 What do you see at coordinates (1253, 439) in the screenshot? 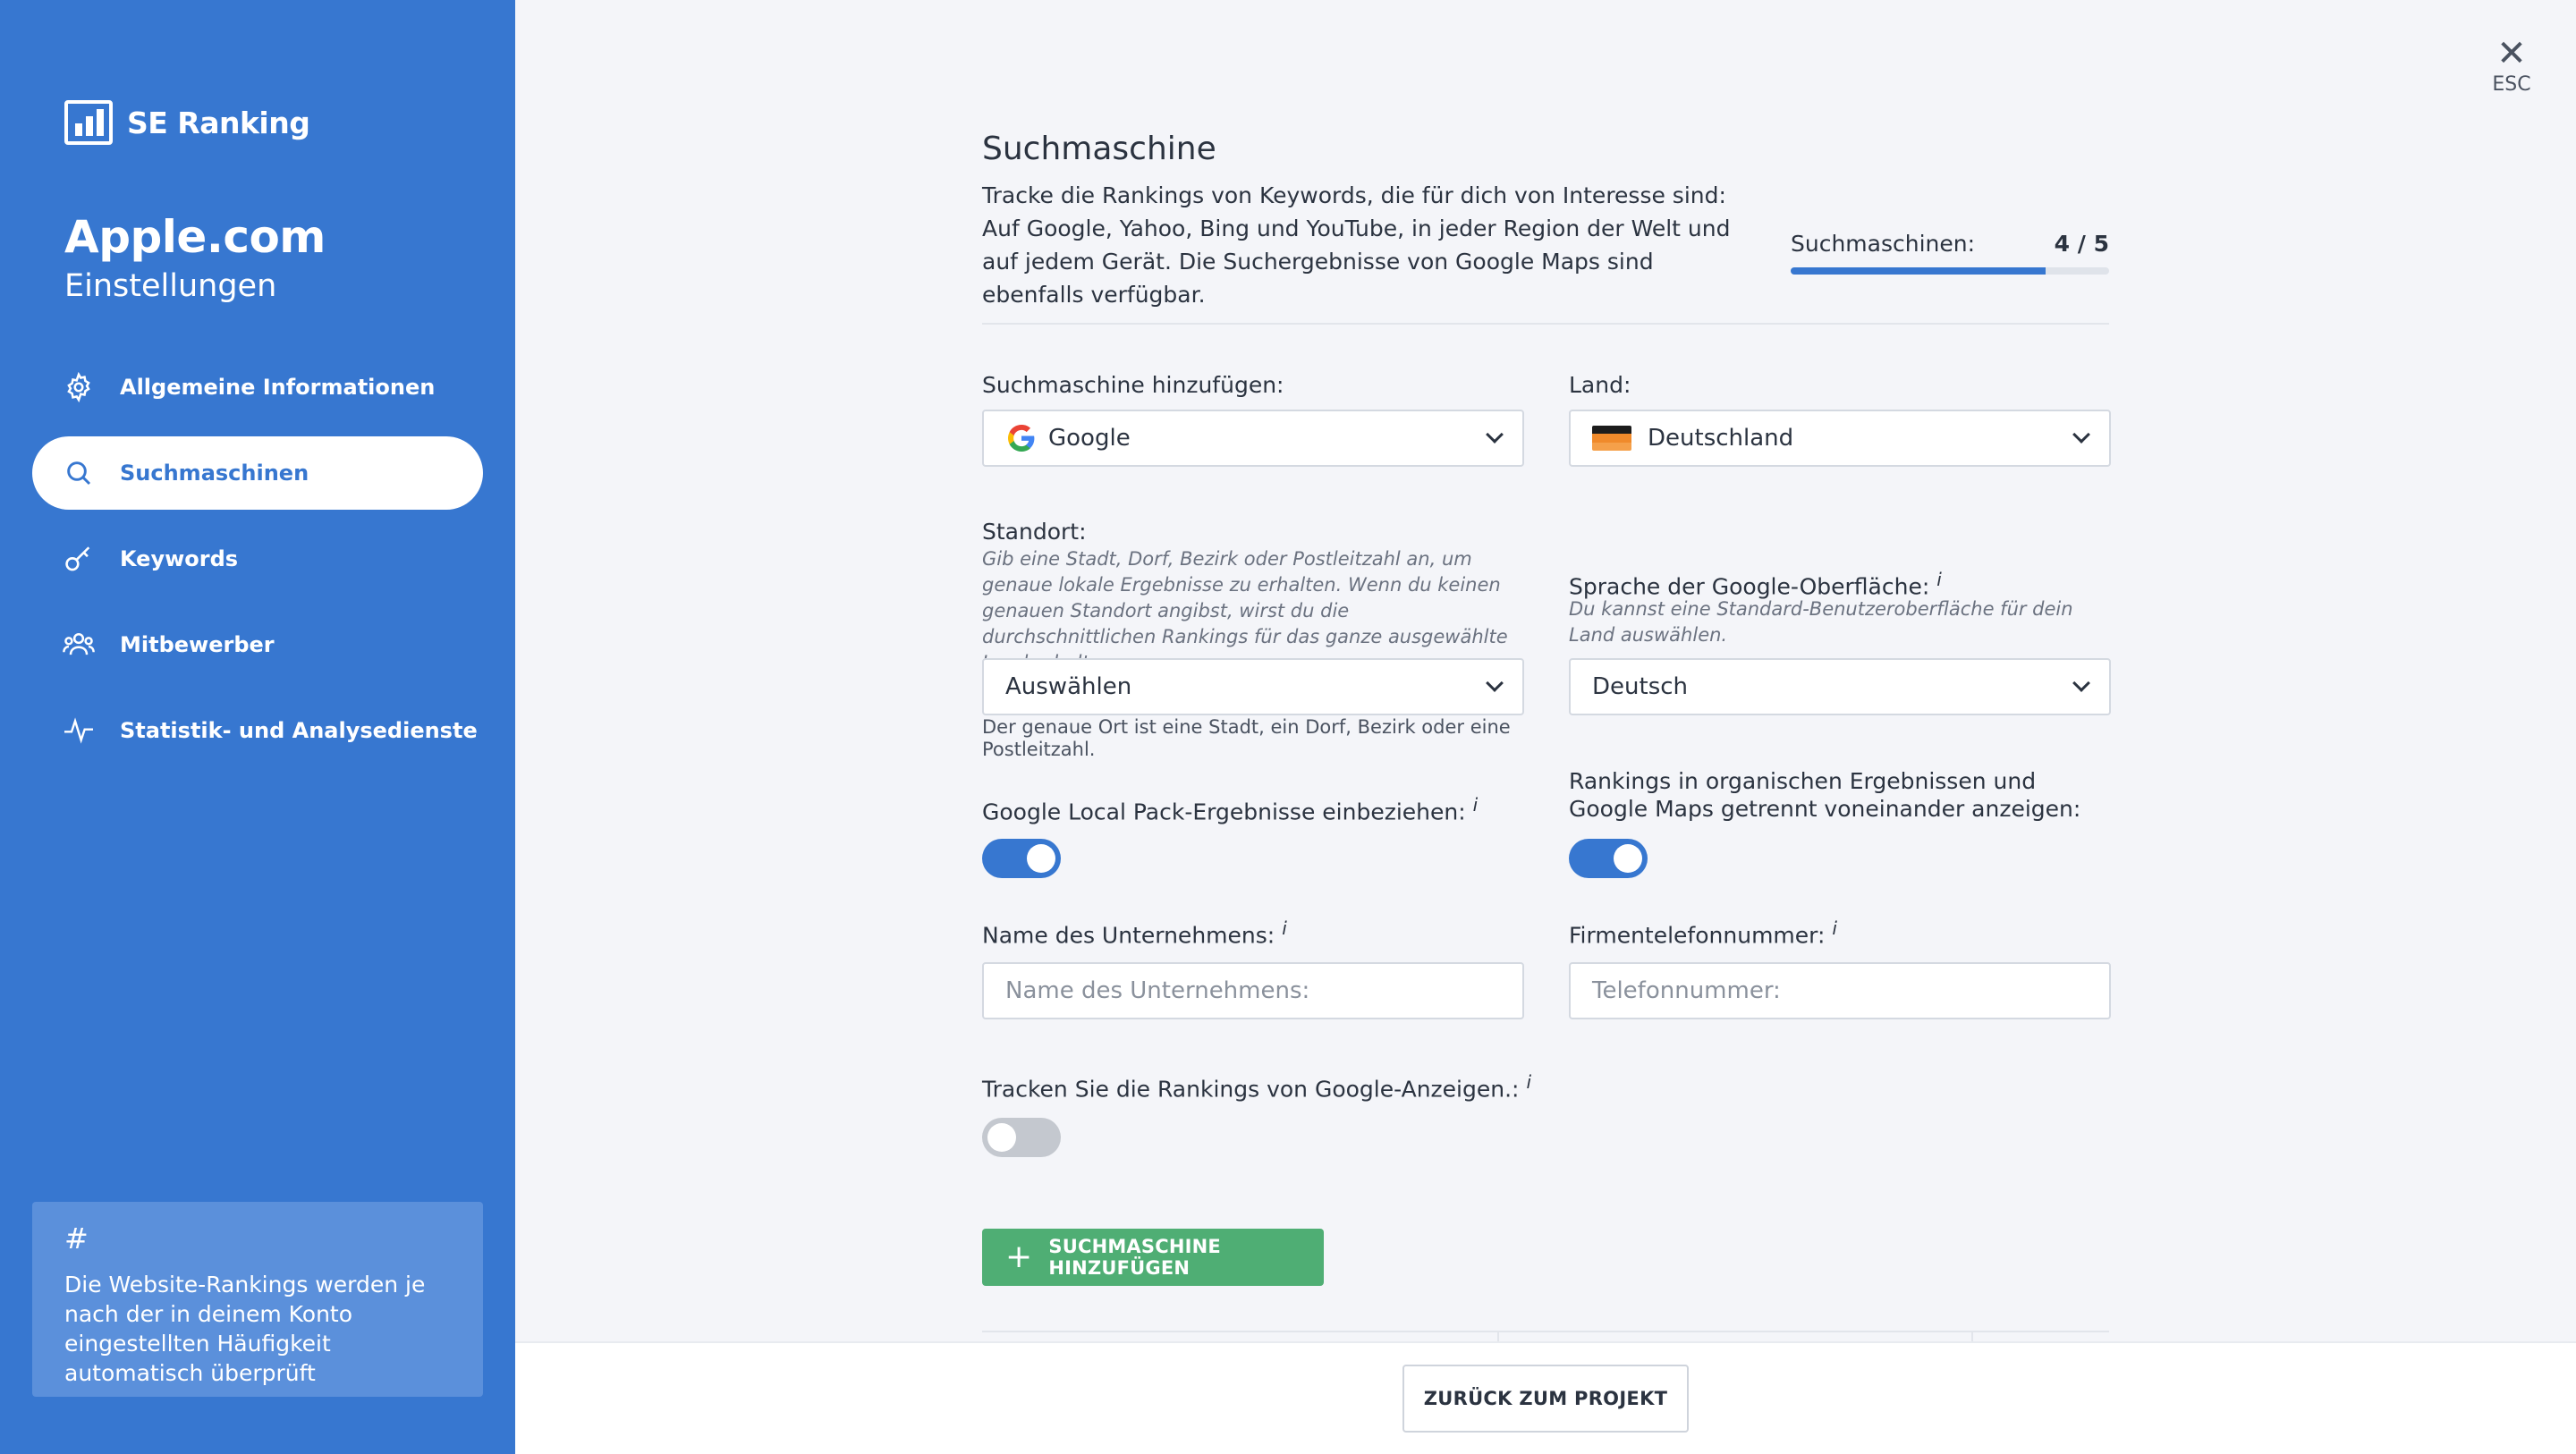
I see `engine-select: Google` at bounding box center [1253, 439].